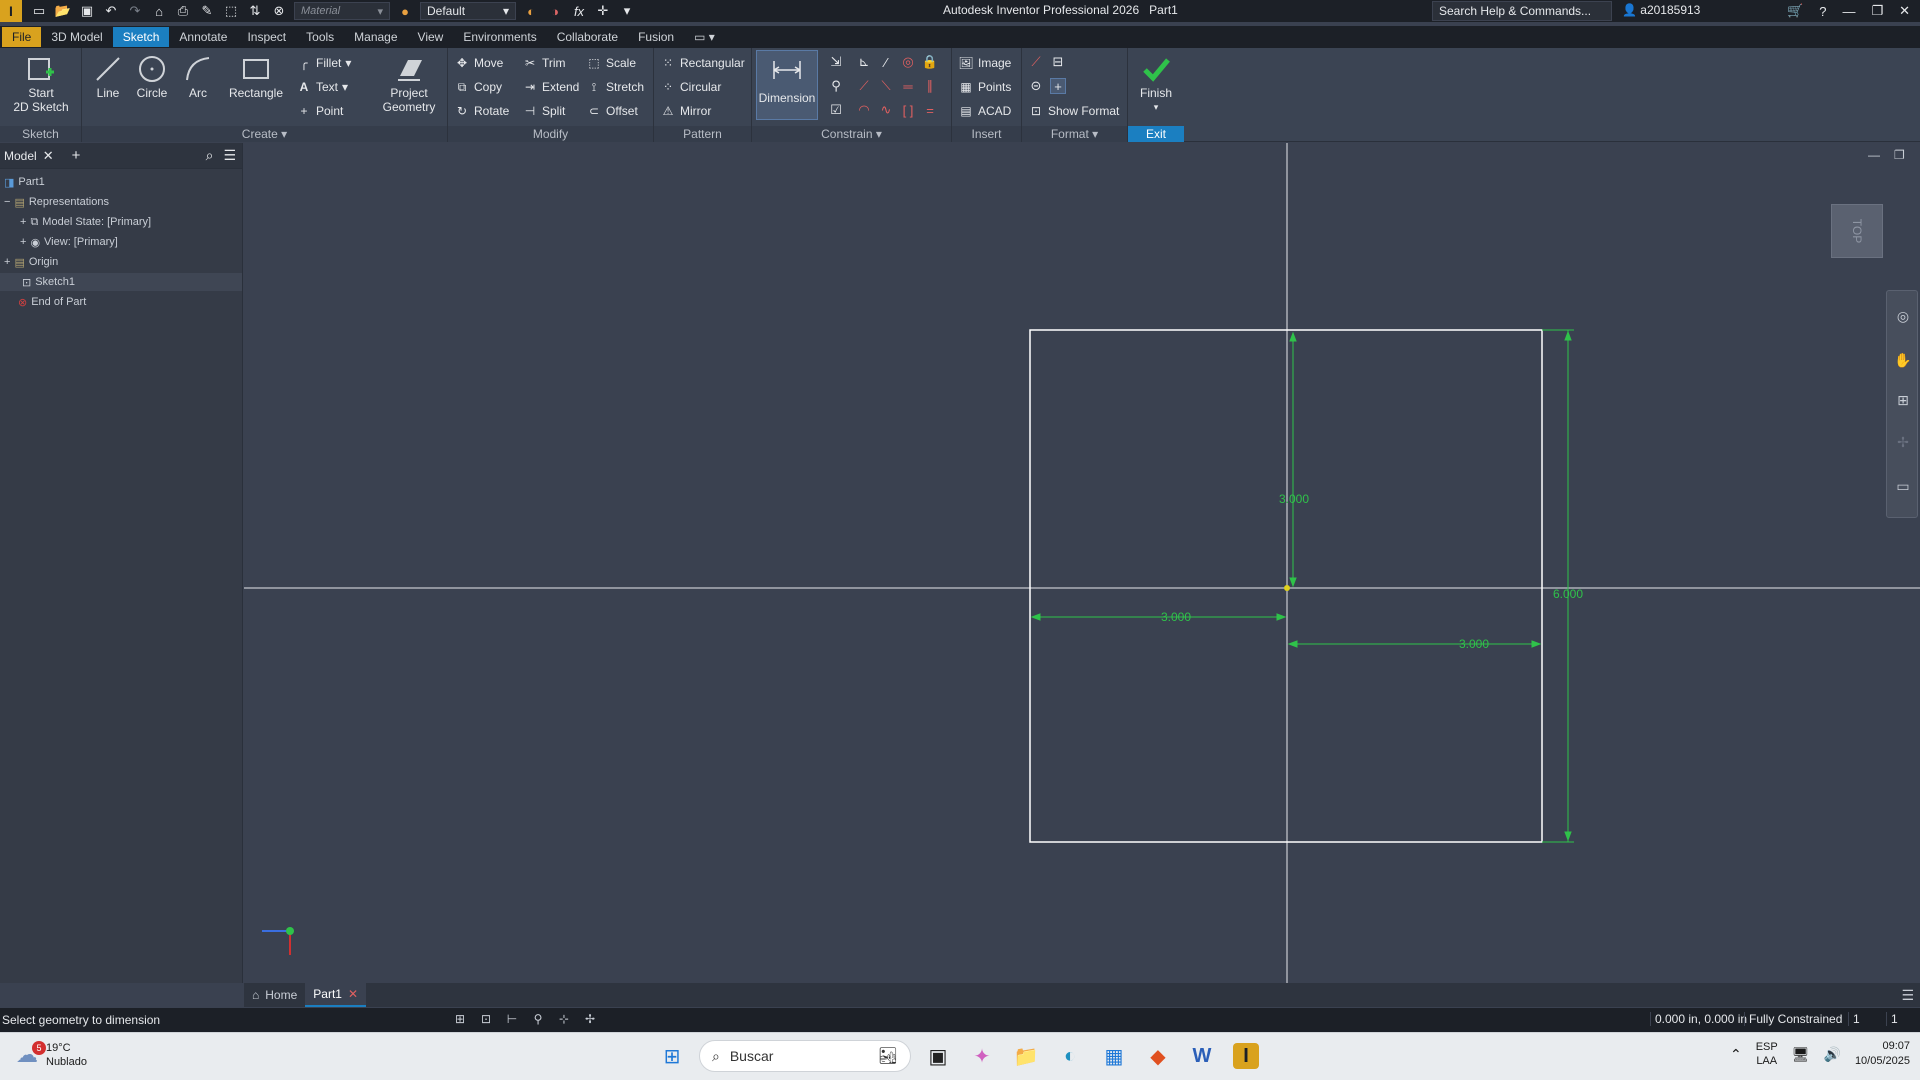 The width and height of the screenshot is (1920, 1080). I want to click on home-icon: ⌂, so click(159, 11).